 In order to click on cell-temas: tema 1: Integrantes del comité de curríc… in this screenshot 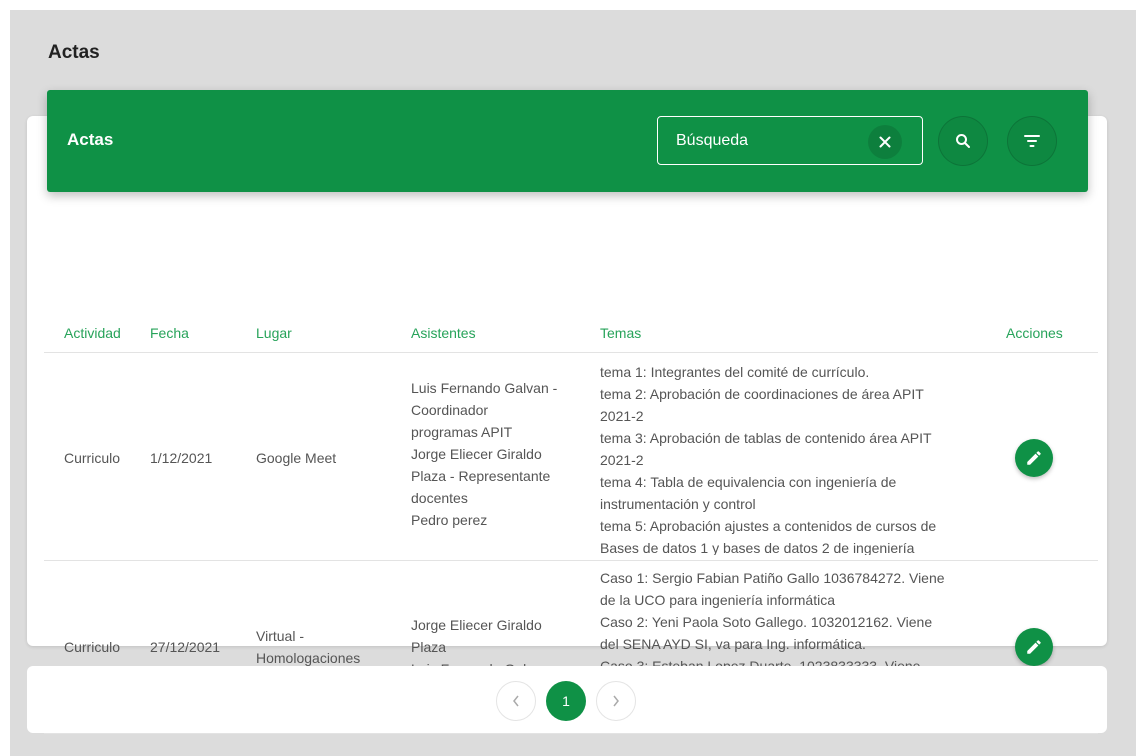, I will do `click(768, 459)`.